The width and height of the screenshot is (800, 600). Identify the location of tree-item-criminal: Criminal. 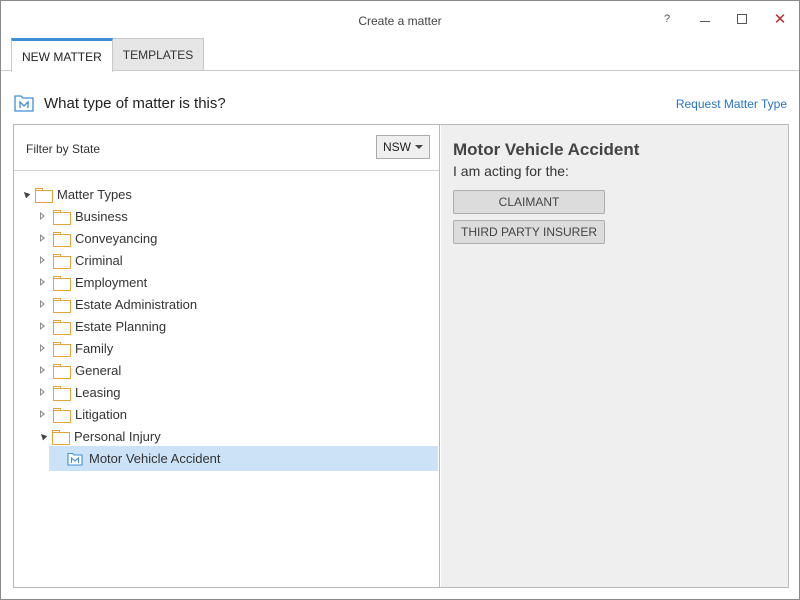
(81, 260).